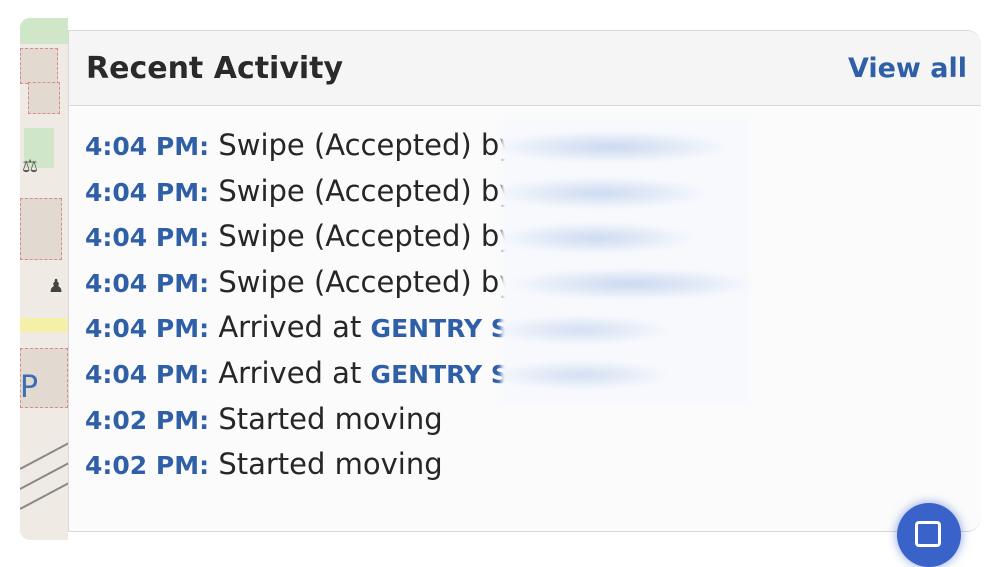  Describe the element at coordinates (215, 68) in the screenshot. I see `card-title: Recent Activity` at that location.